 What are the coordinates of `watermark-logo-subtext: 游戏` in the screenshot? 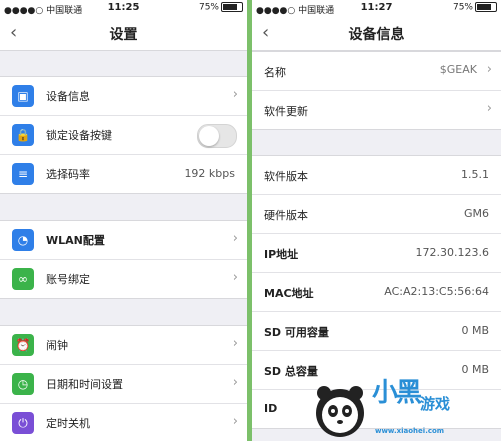 It's located at (435, 404).